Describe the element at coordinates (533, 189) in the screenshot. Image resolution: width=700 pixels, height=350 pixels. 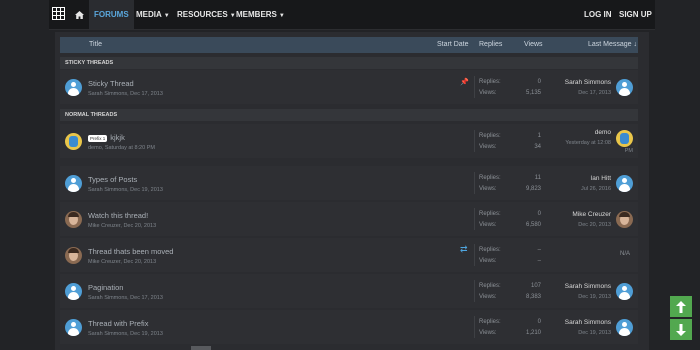
I see `view-count: 9,823` at that location.